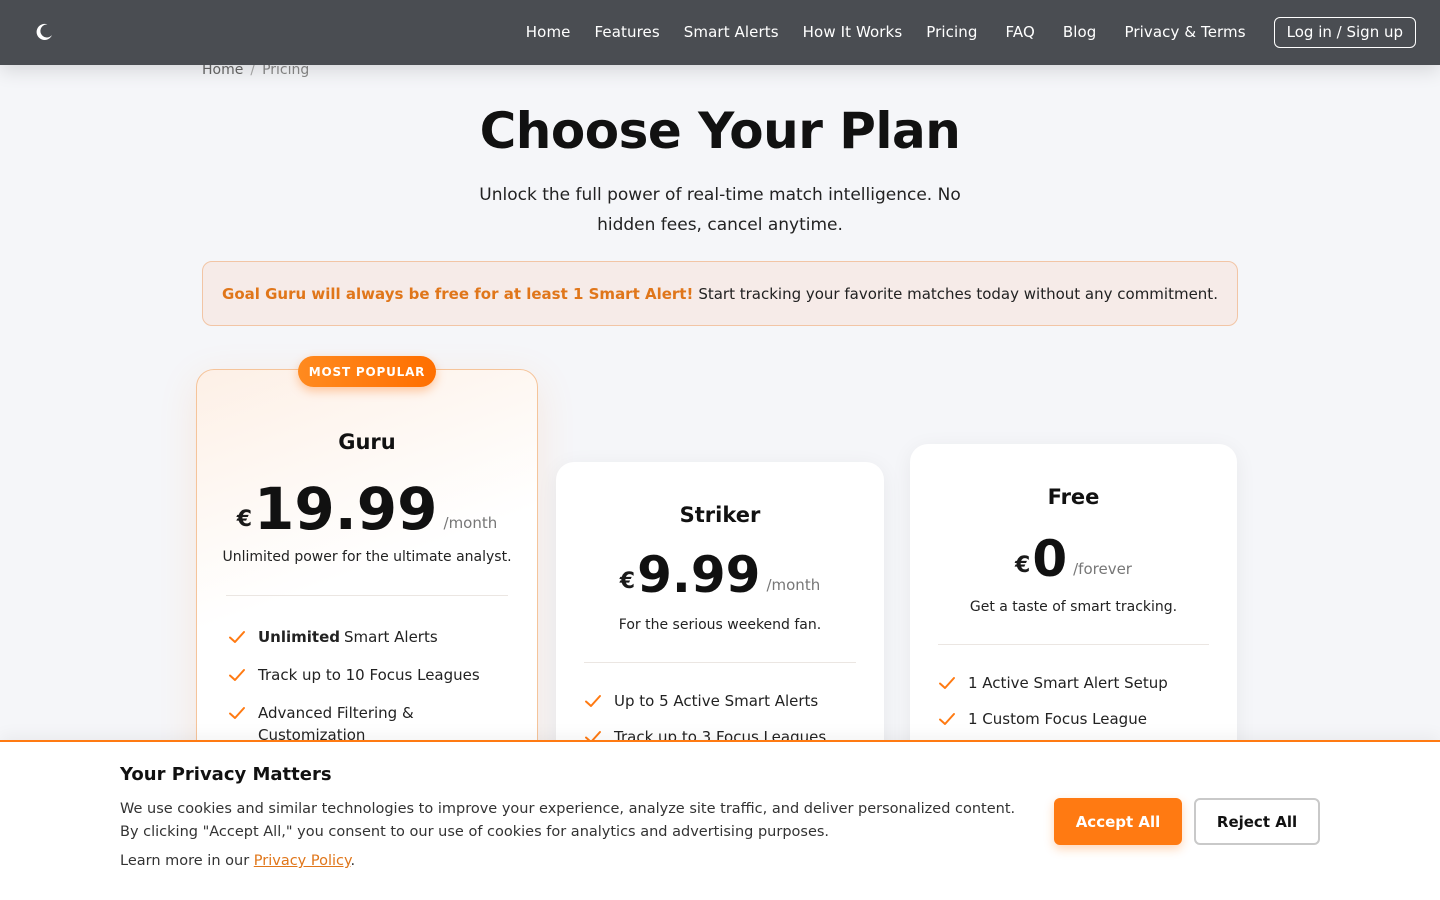 The width and height of the screenshot is (1440, 900). I want to click on price-period: /forever, so click(1102, 569).